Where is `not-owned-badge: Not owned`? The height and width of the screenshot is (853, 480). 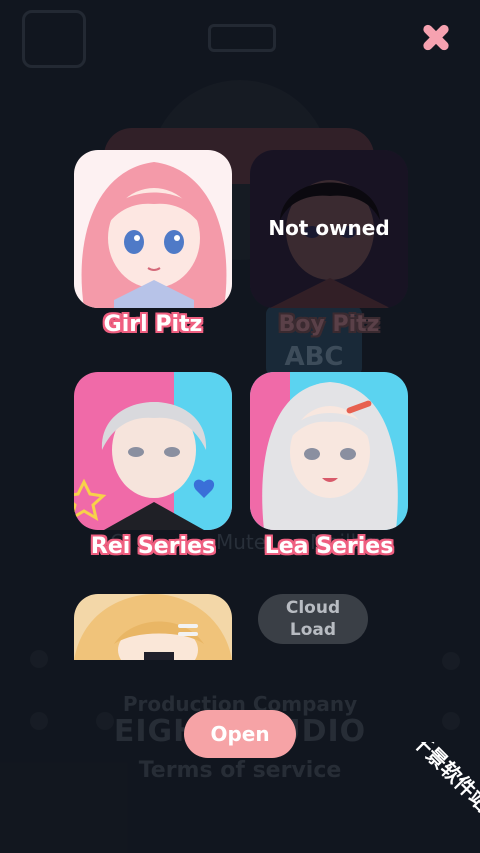
not-owned-badge: Not owned is located at coordinates (329, 228).